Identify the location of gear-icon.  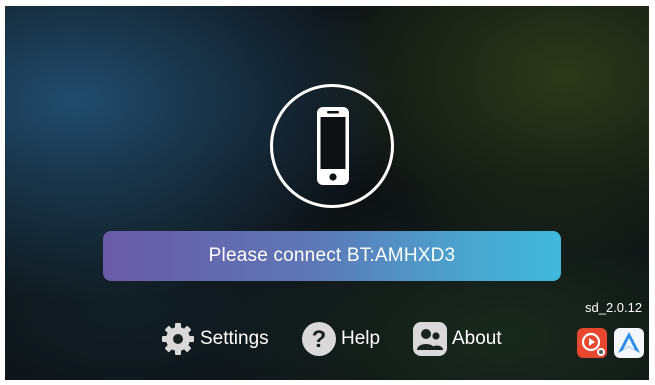
(178, 339).